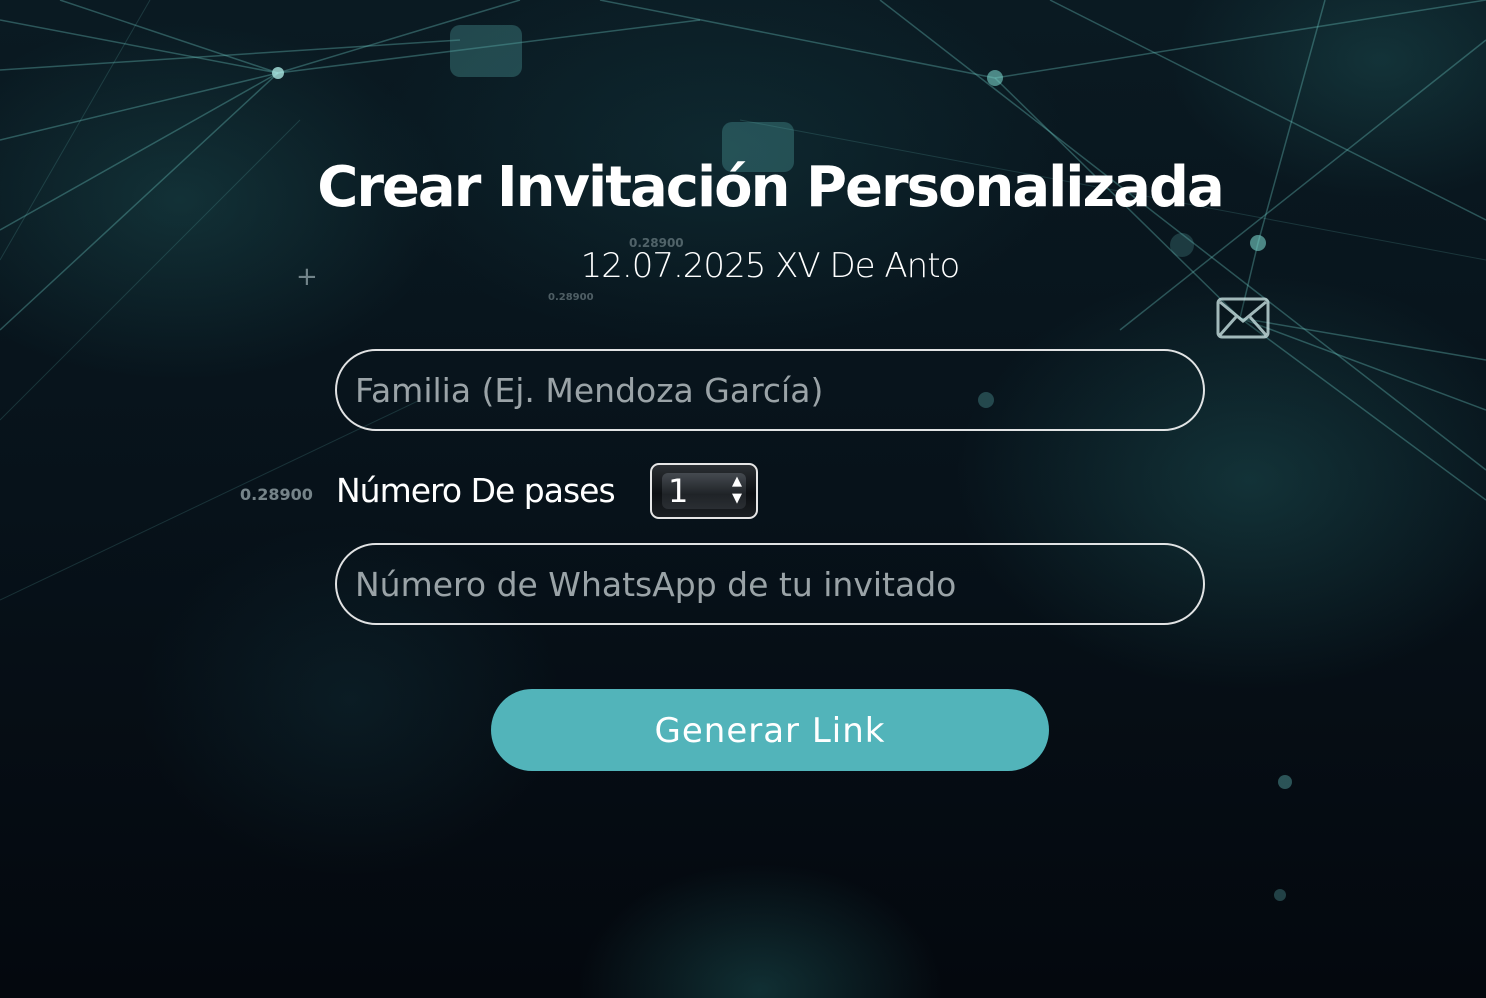 The width and height of the screenshot is (1486, 998). Describe the element at coordinates (770, 730) in the screenshot. I see `generate-link-button: Generar Link` at that location.